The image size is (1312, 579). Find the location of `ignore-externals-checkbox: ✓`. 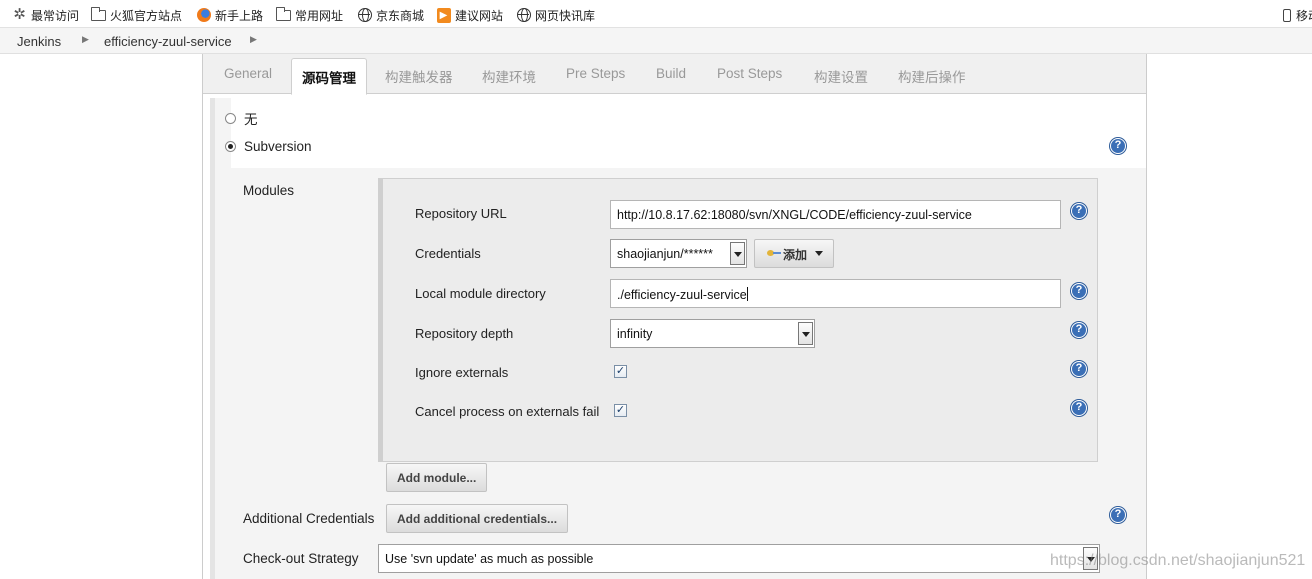

ignore-externals-checkbox: ✓ is located at coordinates (620, 371).